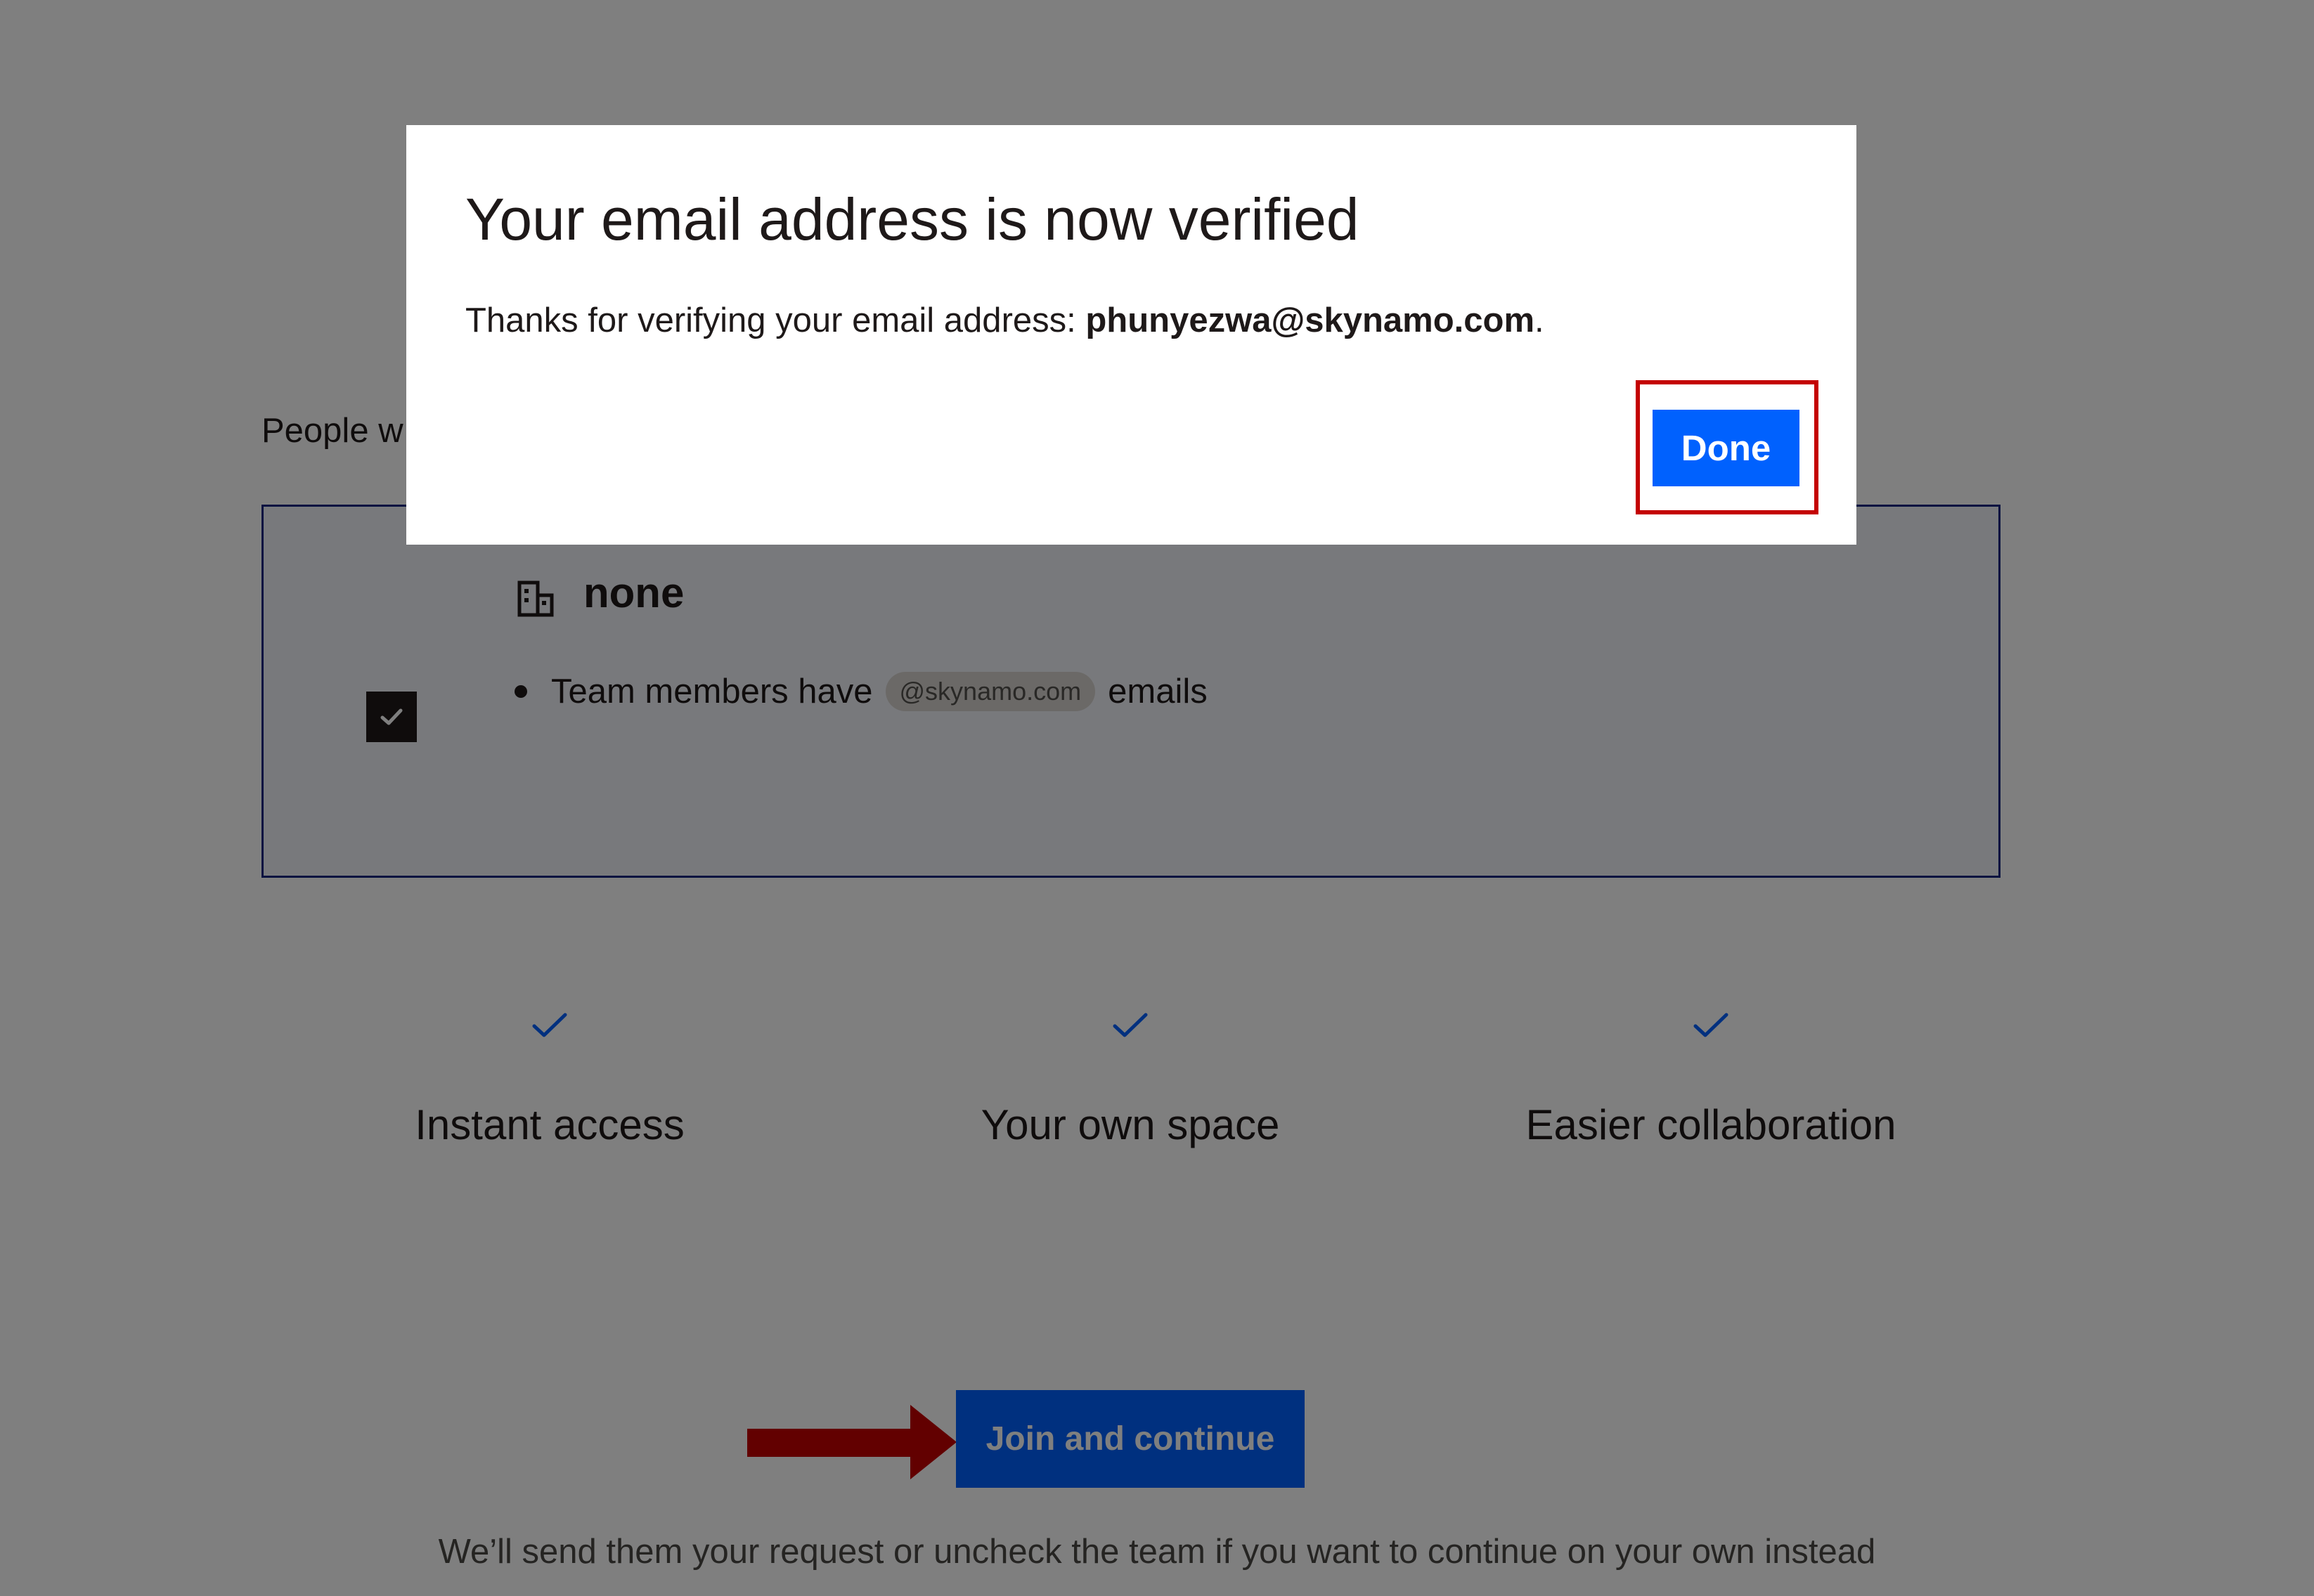 The height and width of the screenshot is (1596, 2314). What do you see at coordinates (775, 320) in the screenshot?
I see `modal-body-text: Thanks for verifying your email address:` at bounding box center [775, 320].